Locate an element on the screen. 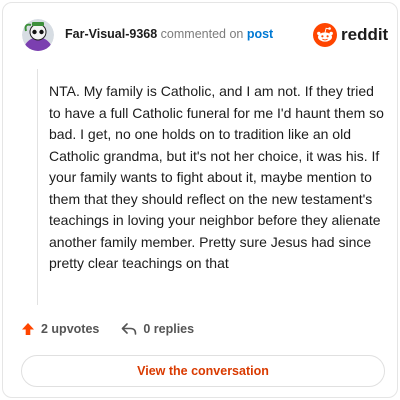 The width and height of the screenshot is (400, 400). replies-button: 0 replies is located at coordinates (157, 329).